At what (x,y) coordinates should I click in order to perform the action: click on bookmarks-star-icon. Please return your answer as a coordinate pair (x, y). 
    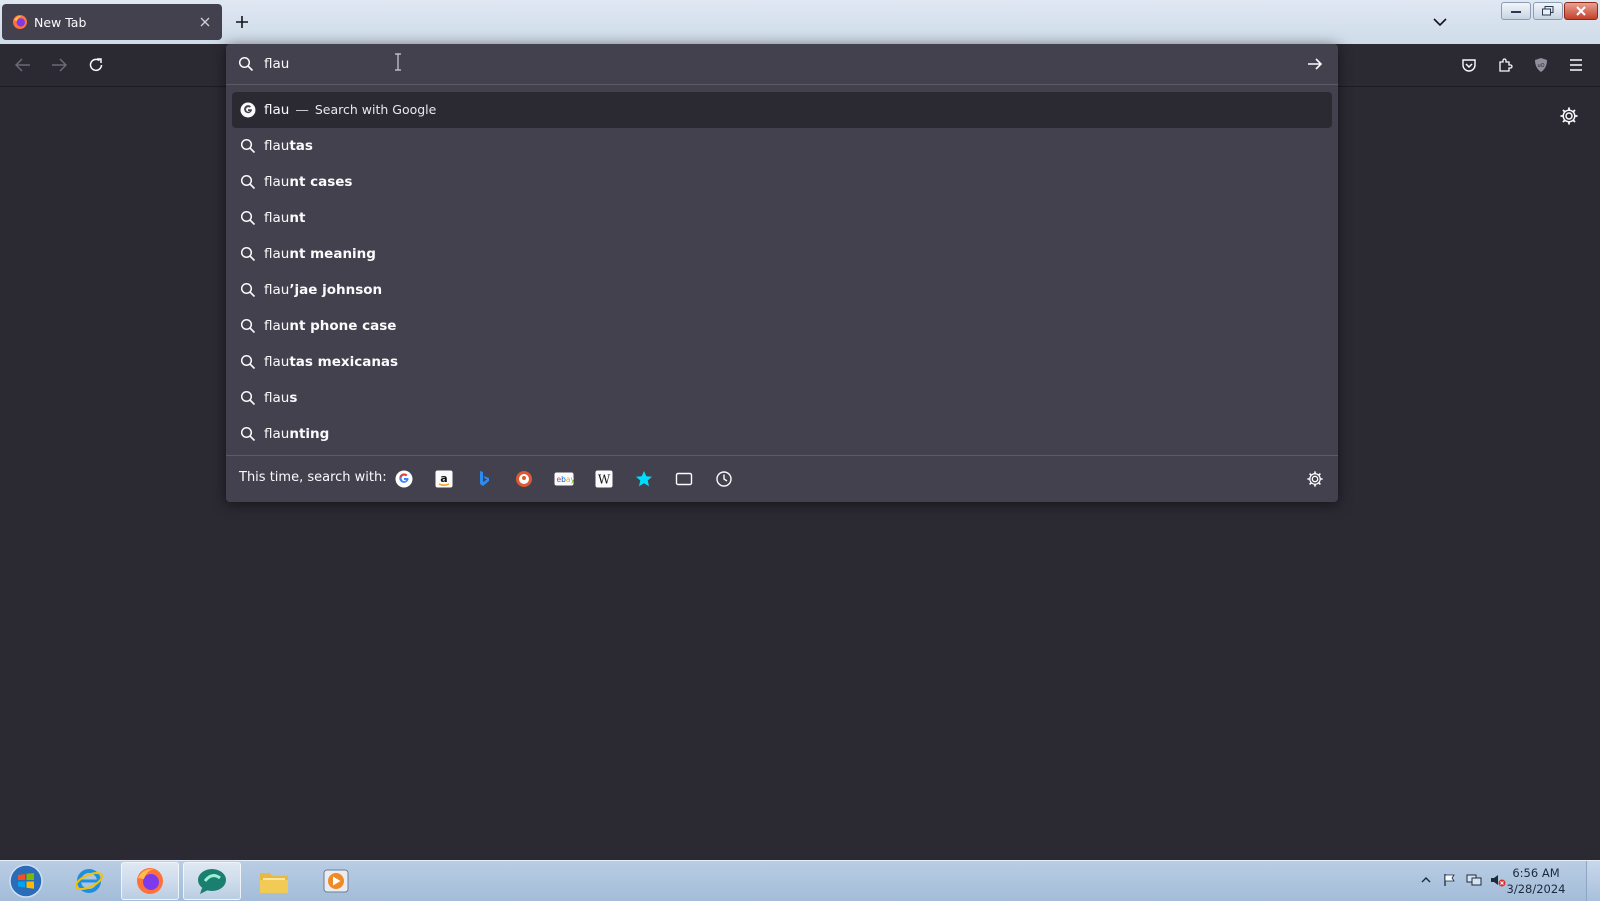
    Looking at the image, I should click on (644, 479).